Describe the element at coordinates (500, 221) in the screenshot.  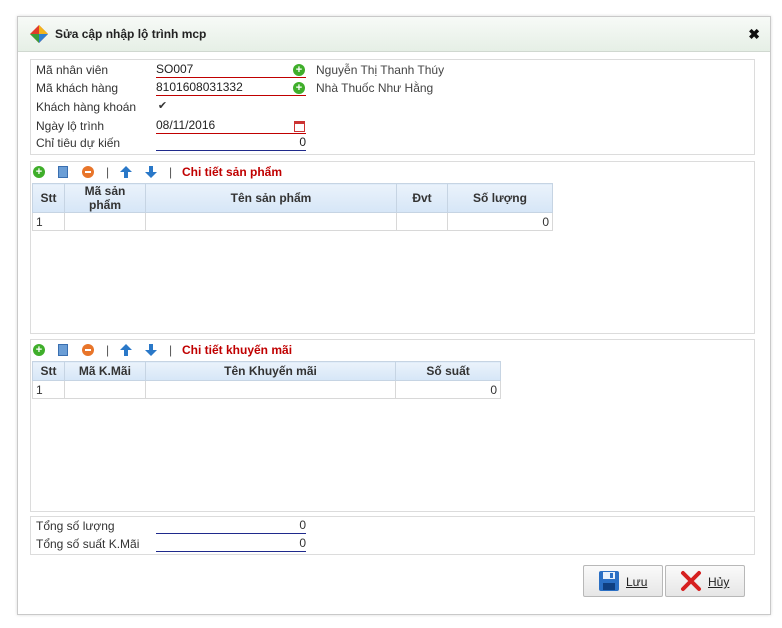
I see `cell-quantity: 0` at that location.